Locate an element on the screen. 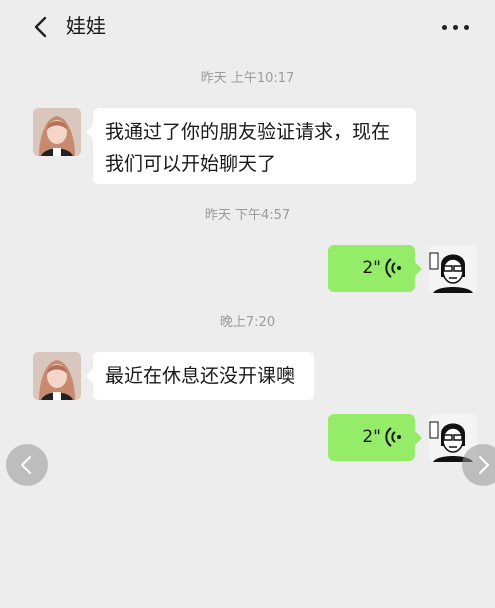 The image size is (495, 608). incoming-message-bubble: 我通过了你的朋友验证请求，现在我们可以开始聊天了 is located at coordinates (251, 146).